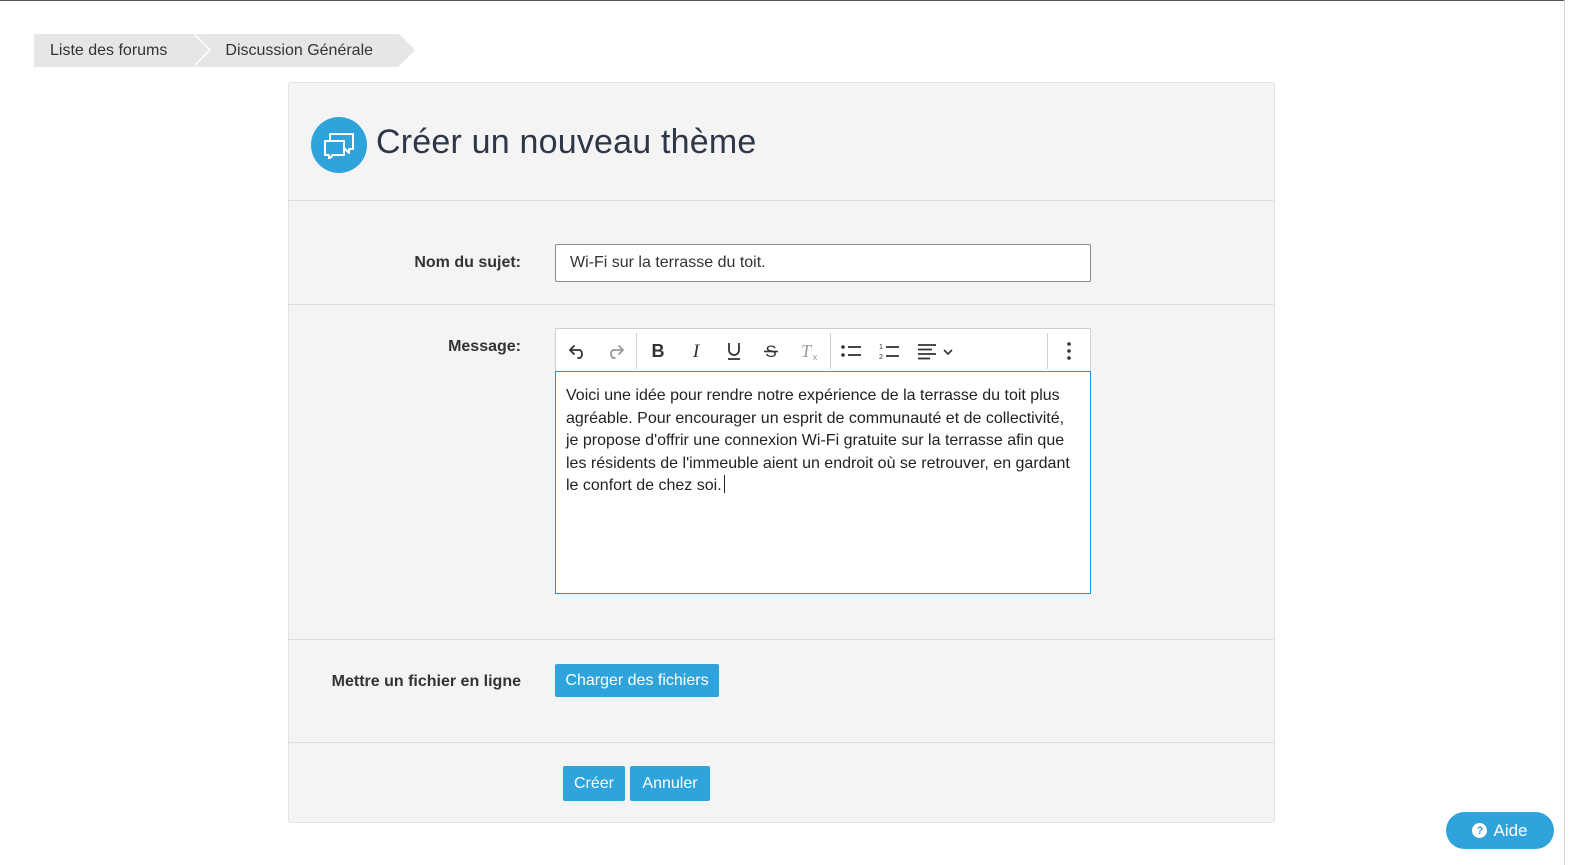 The width and height of the screenshot is (1581, 865). I want to click on subject-label: Nom du sujet:, so click(467, 262).